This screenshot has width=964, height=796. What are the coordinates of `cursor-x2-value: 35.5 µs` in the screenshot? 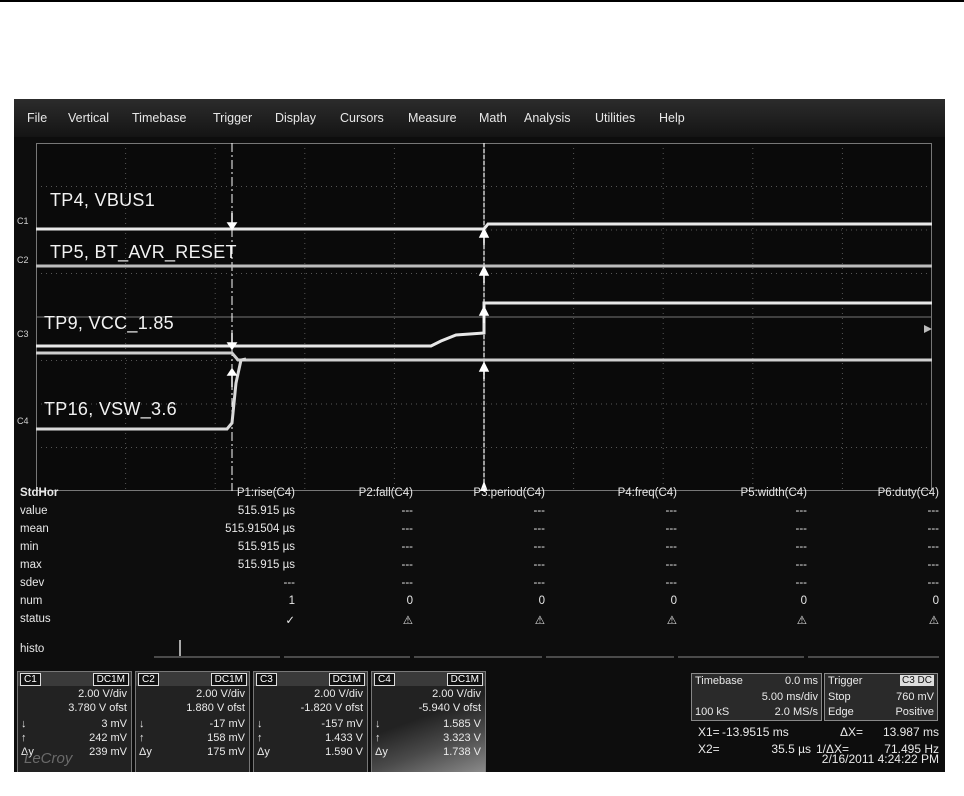 It's located at (791, 749).